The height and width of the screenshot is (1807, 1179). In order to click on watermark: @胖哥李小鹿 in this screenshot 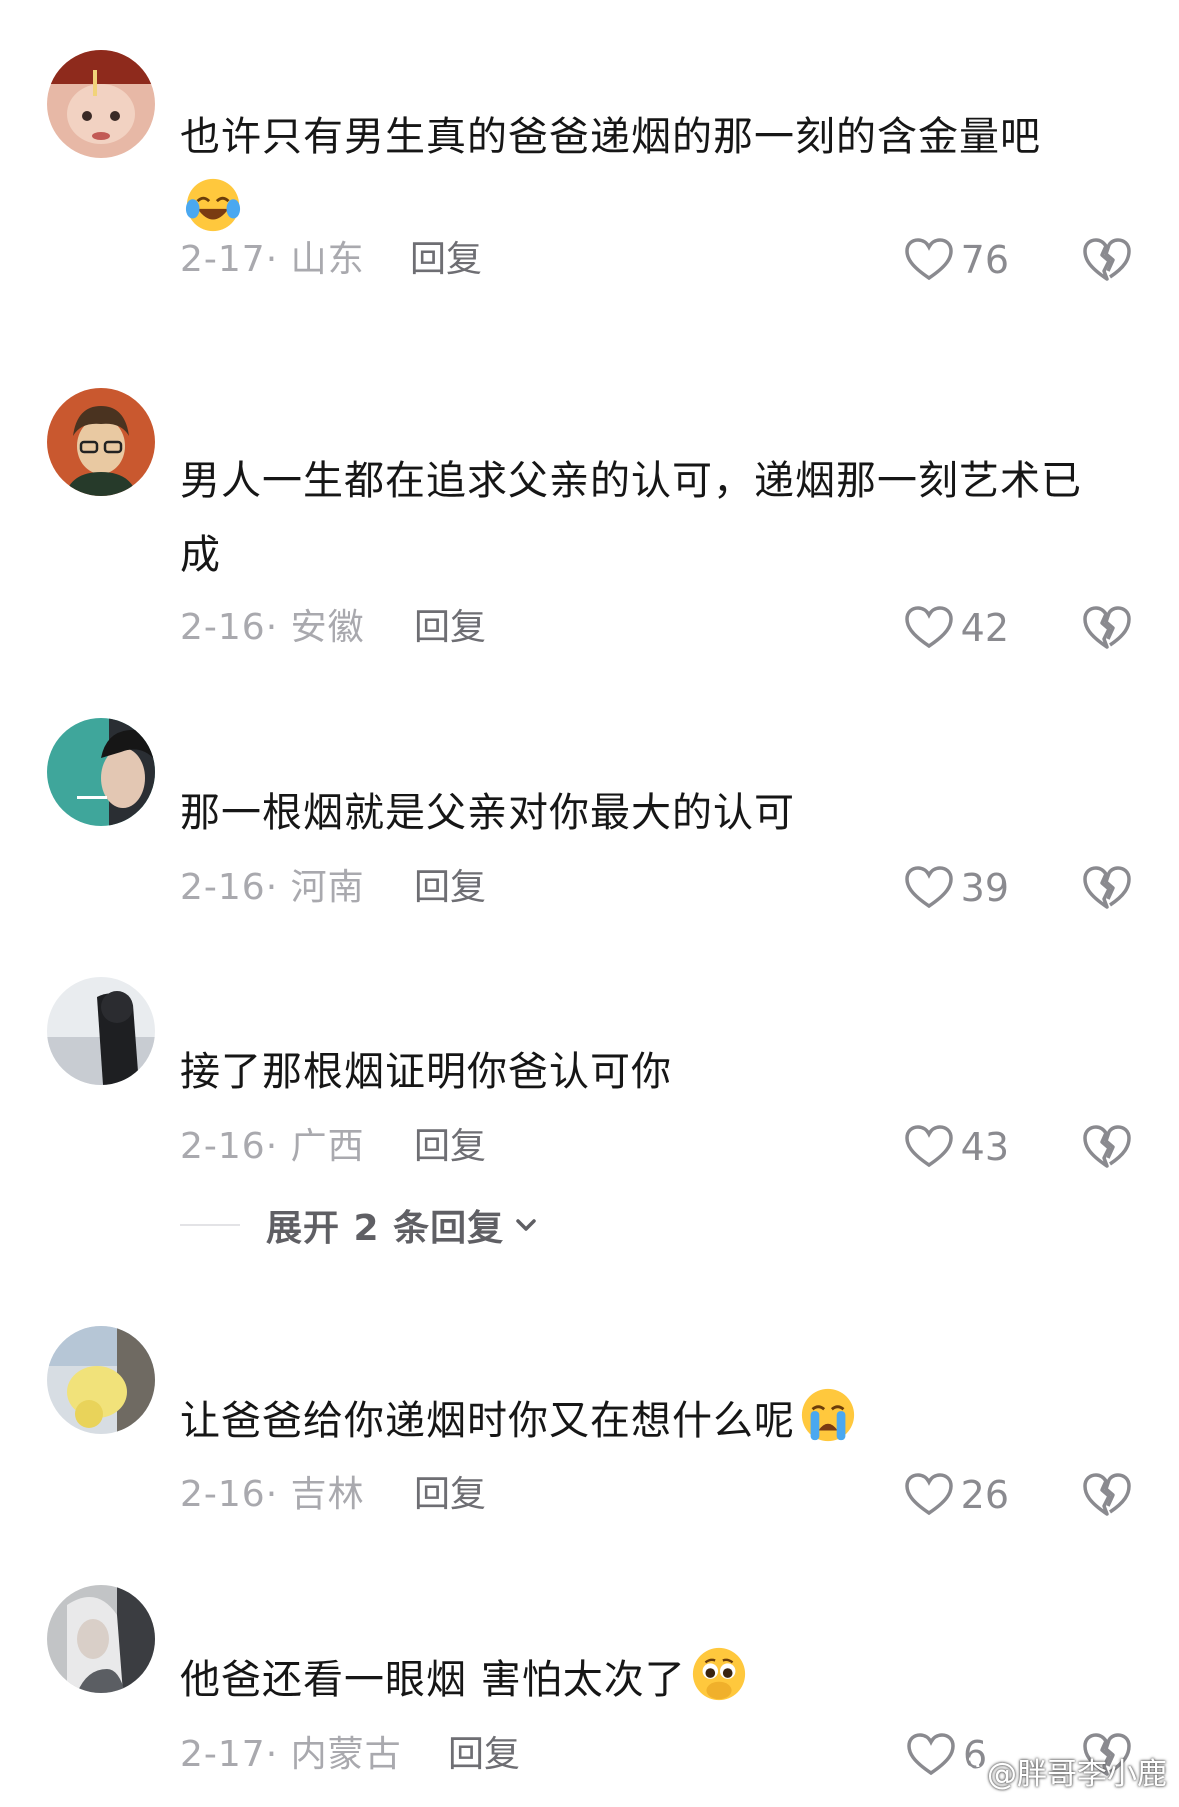, I will do `click(1054, 1771)`.